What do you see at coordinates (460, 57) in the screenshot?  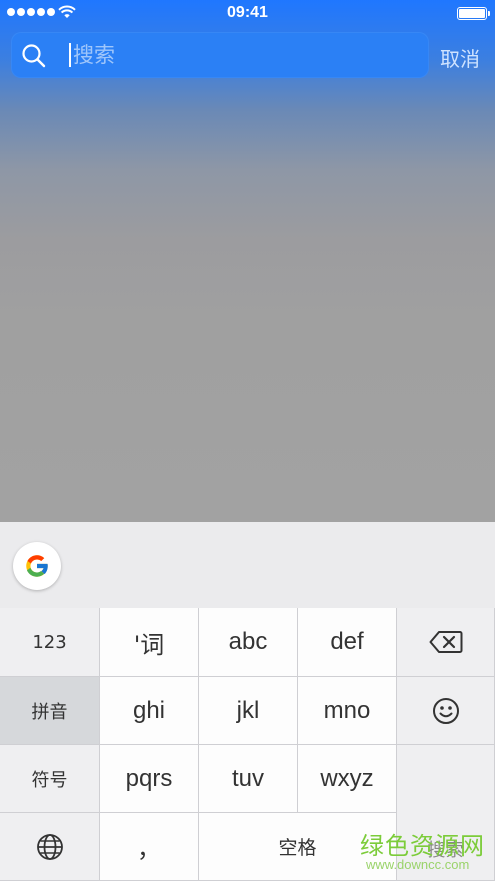 I see `cancel-button: 取消` at bounding box center [460, 57].